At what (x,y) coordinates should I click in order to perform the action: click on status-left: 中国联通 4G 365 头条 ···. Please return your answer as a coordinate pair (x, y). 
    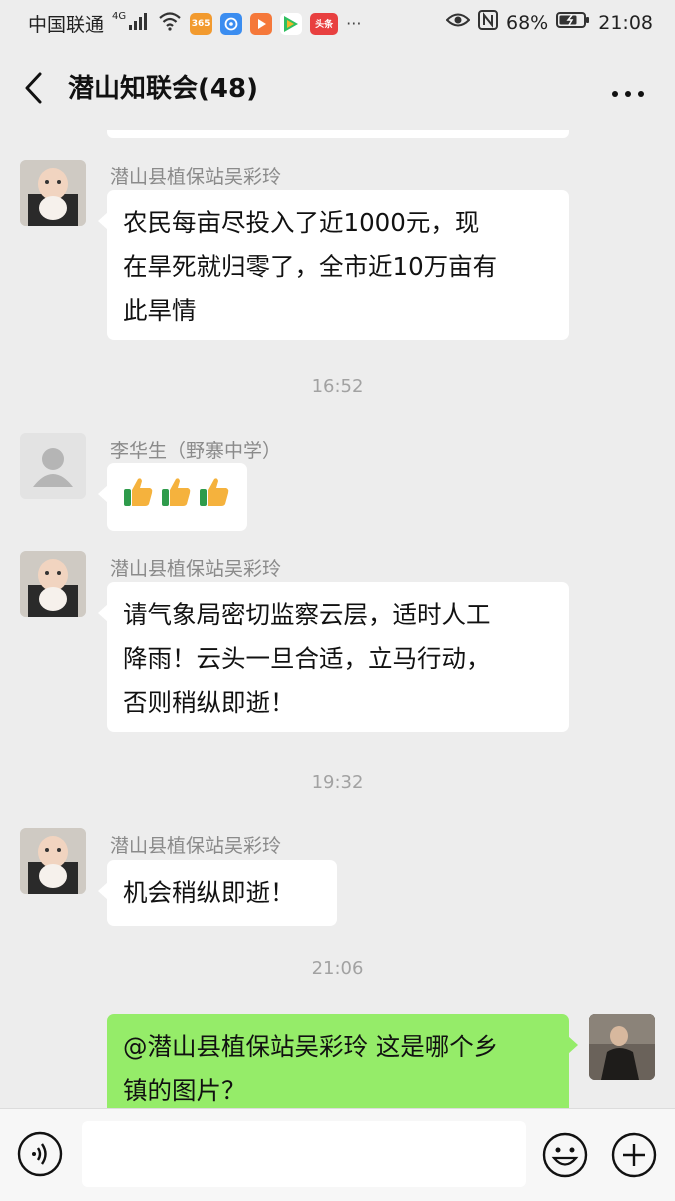
    Looking at the image, I should click on (194, 23).